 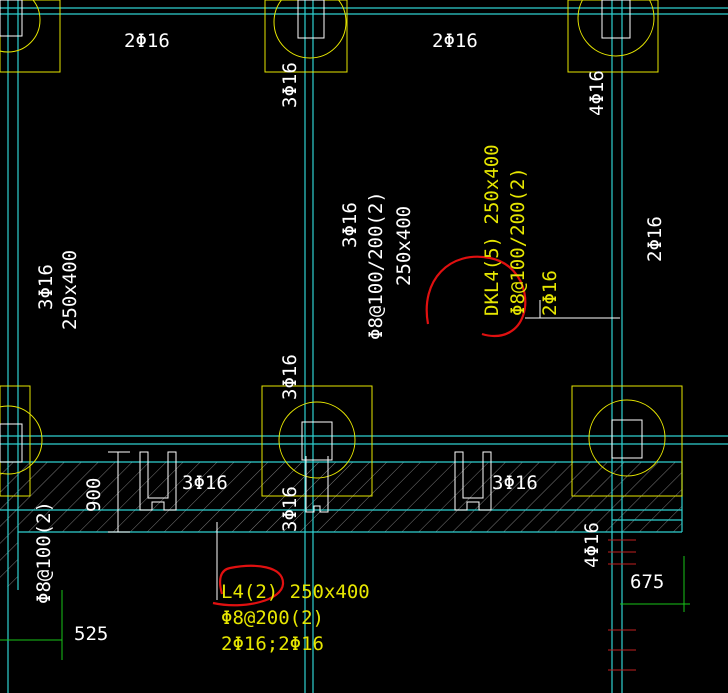 I want to click on label-mid-col-bars: 3Φ16, so click(x=290, y=377).